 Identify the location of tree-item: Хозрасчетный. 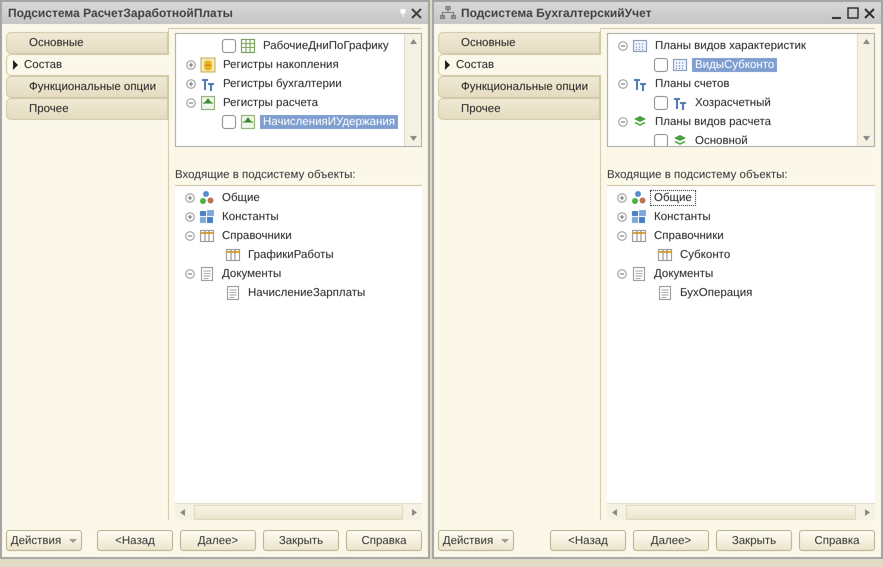
(733, 103).